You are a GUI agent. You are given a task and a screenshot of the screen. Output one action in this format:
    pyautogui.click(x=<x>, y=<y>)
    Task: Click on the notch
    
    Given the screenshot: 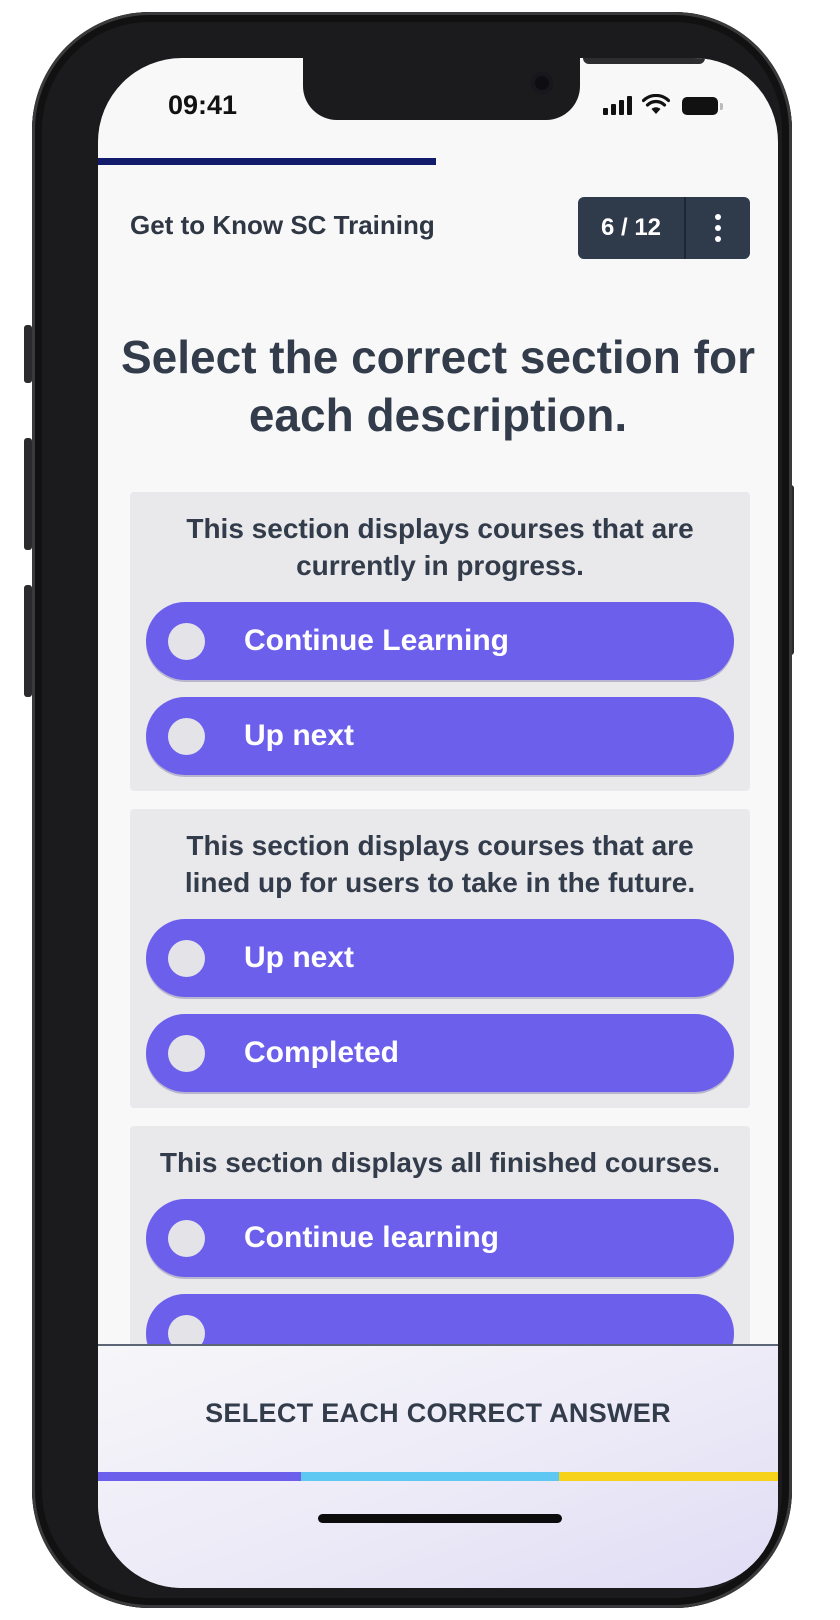 What is the action you would take?
    pyautogui.click(x=504, y=89)
    